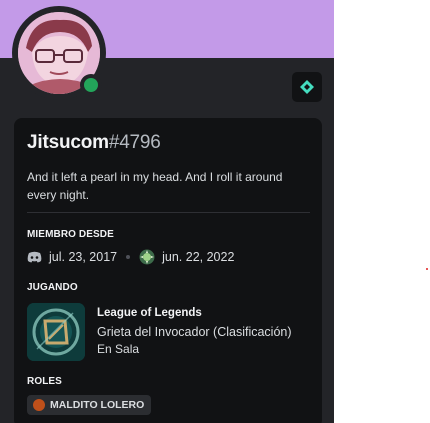 This screenshot has height=423, width=430. I want to click on discord-join-date: jul. 23, 2017, so click(83, 257).